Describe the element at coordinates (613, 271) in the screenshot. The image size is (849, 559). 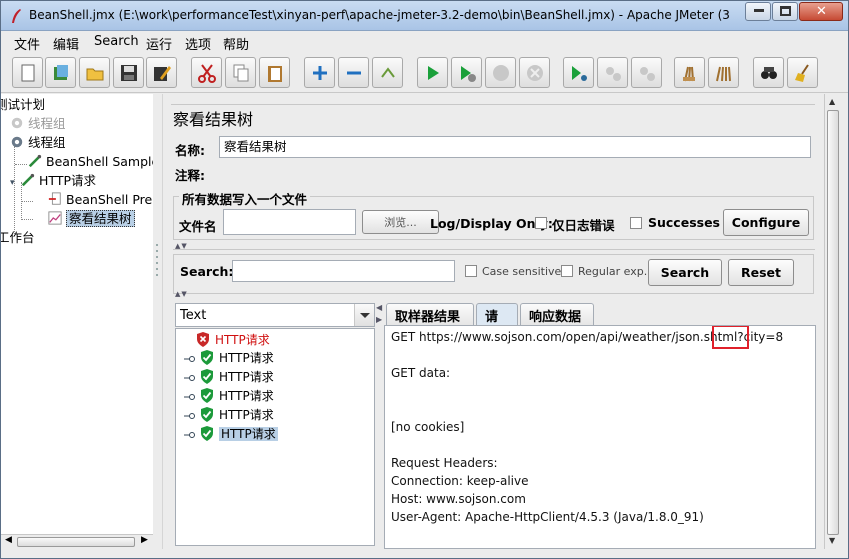
I see `regex-label: Regular exp.` at that location.